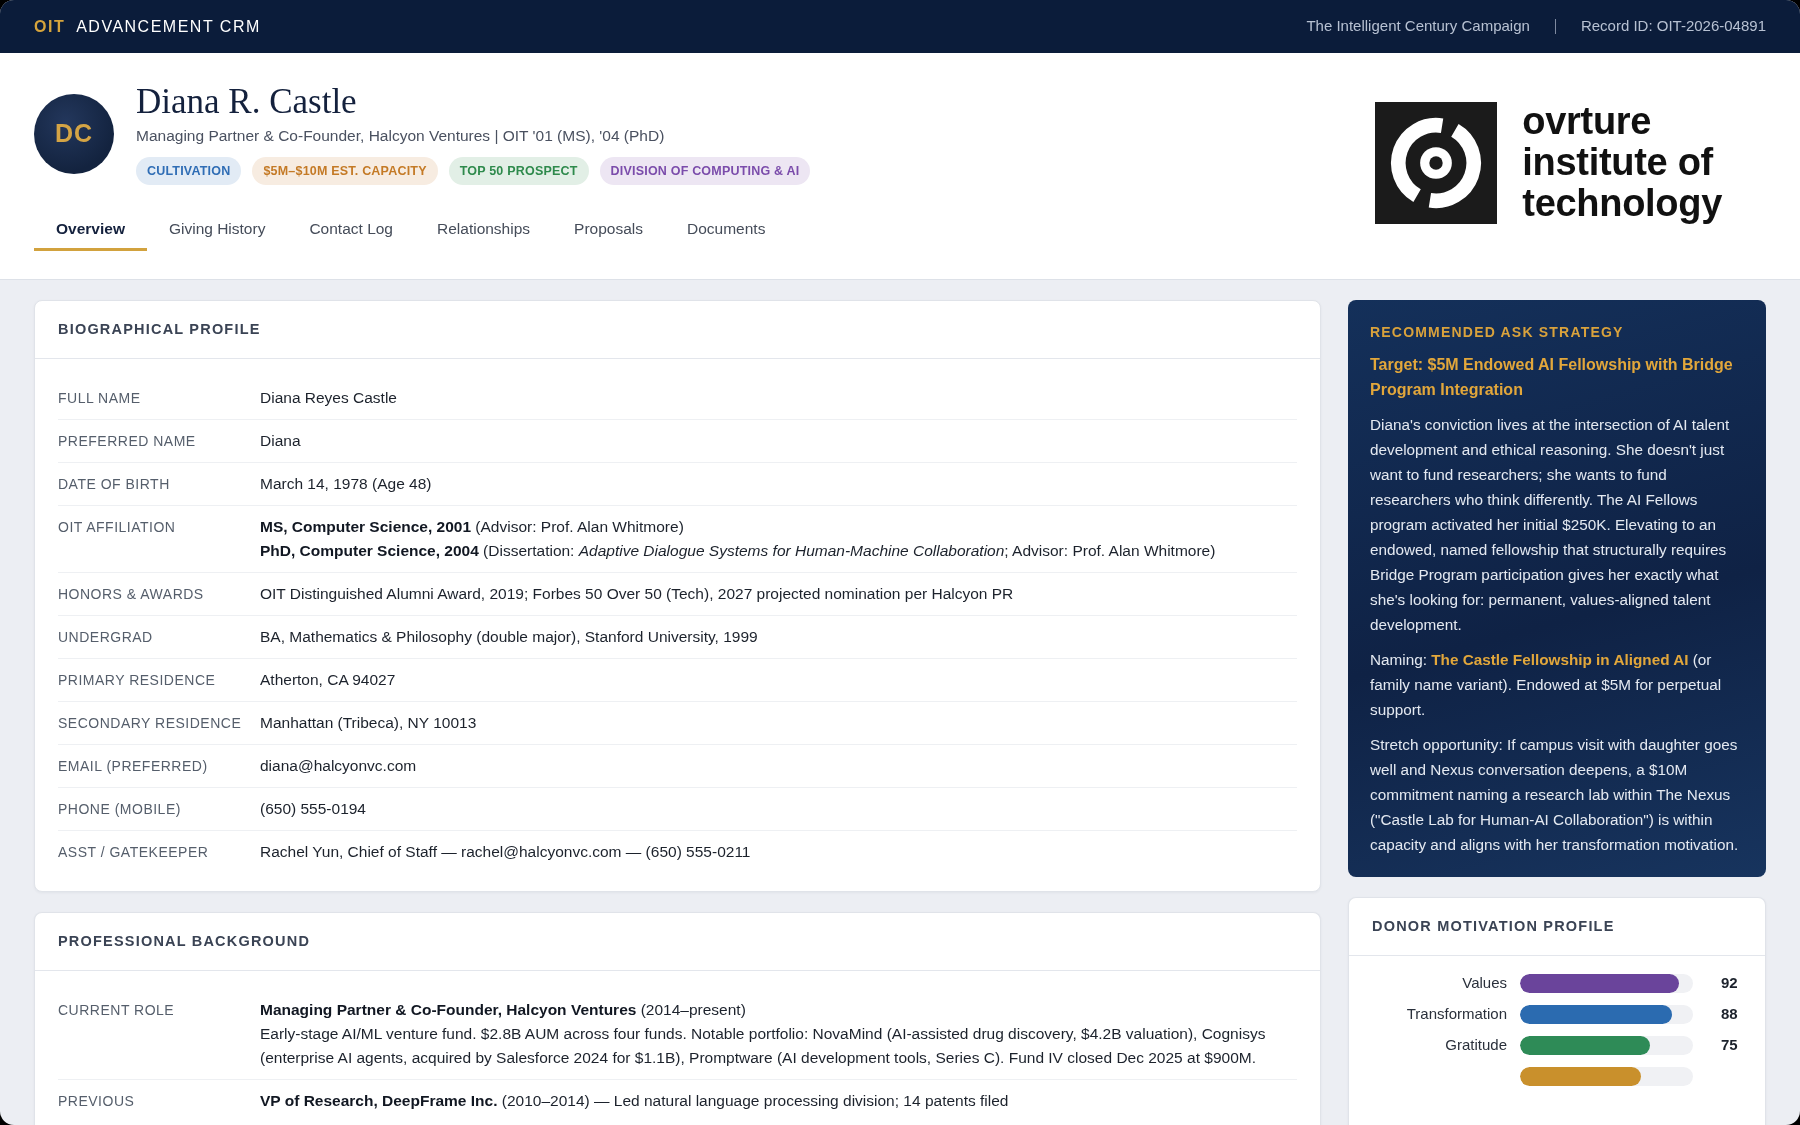  I want to click on status-tag: DIVISION OF COMPUTING & AI, so click(705, 171).